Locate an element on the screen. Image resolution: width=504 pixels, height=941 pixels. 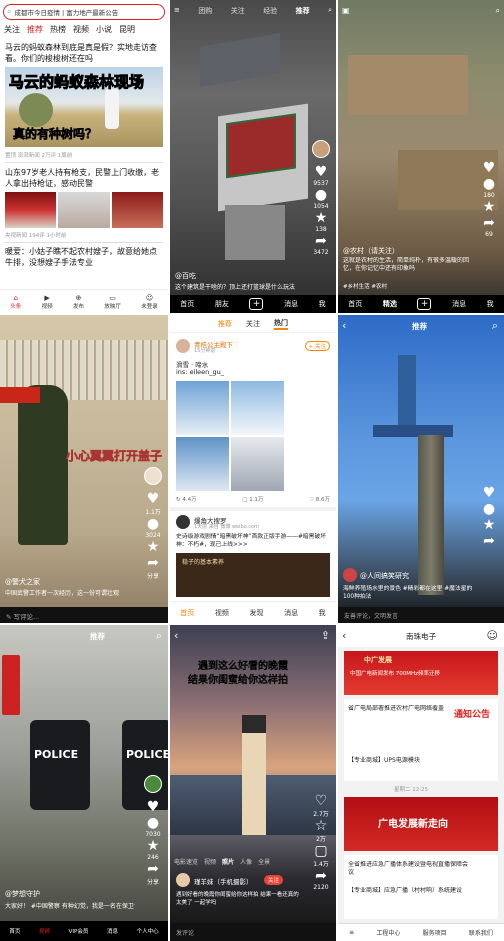
nav-profile: ☺ 未登录 is located at coordinates (149, 302).